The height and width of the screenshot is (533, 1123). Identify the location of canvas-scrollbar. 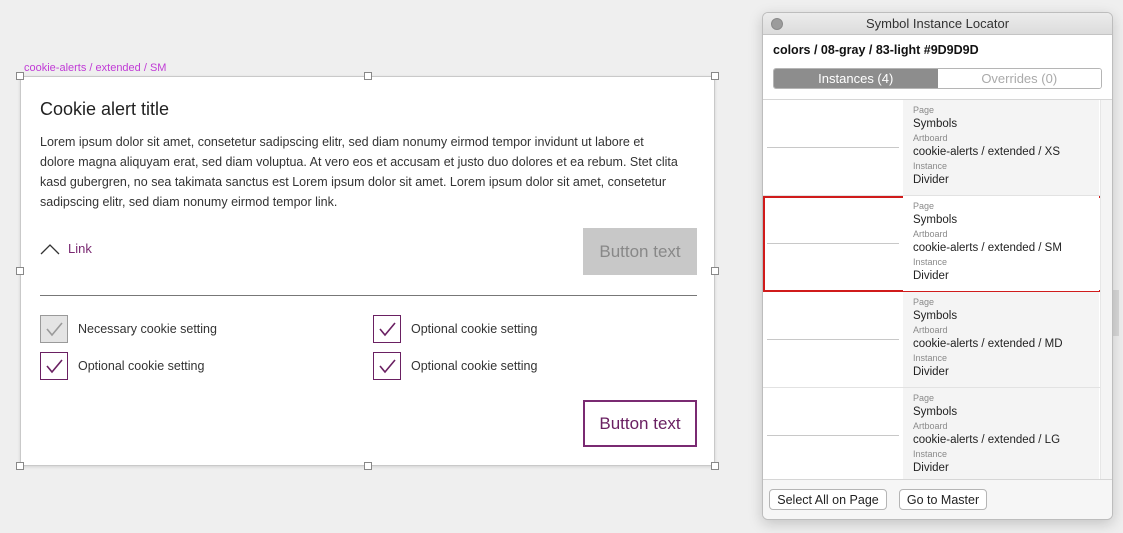
(1116, 313).